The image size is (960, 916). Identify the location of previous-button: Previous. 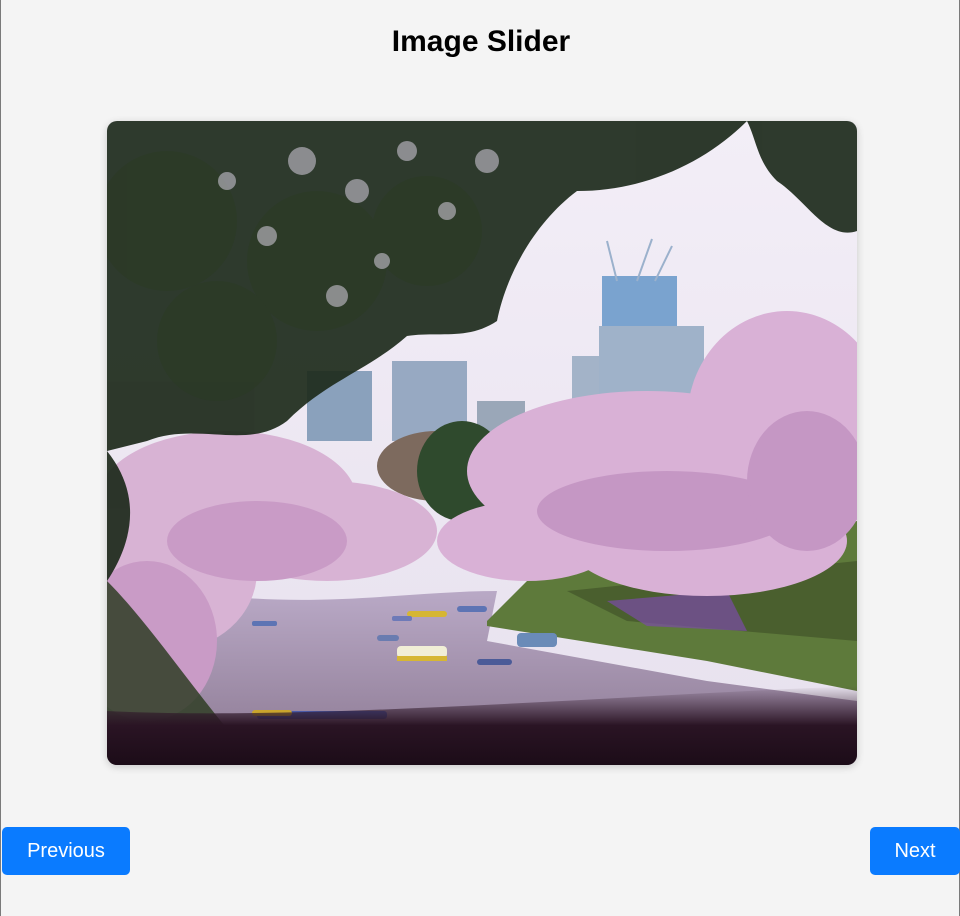
(66, 851).